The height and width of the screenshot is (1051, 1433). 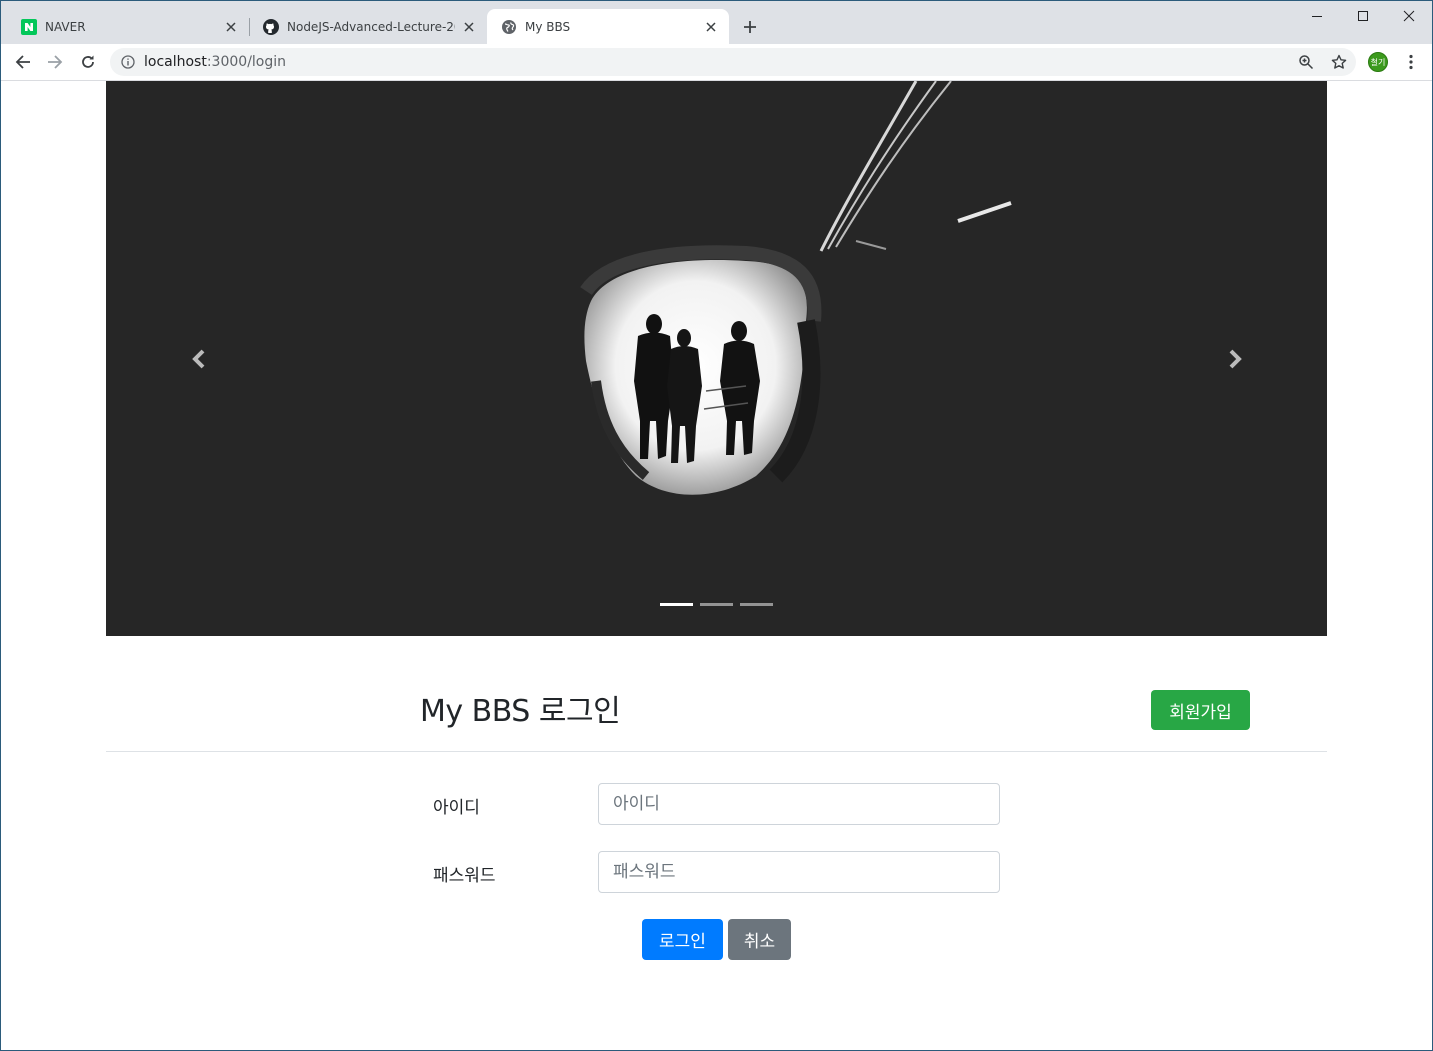 I want to click on new-tab-button, so click(x=750, y=27).